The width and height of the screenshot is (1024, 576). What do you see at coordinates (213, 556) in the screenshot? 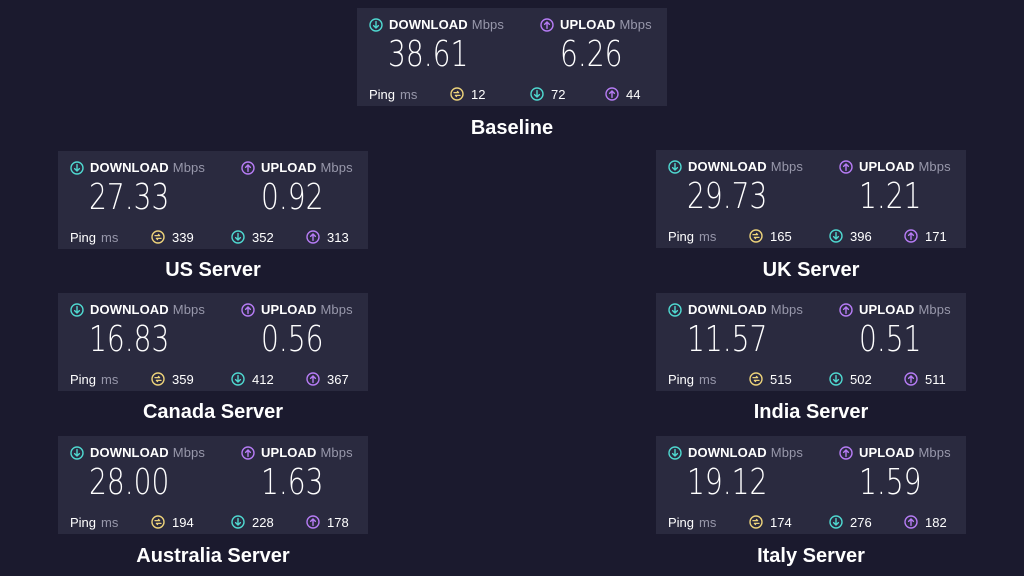
I see `caption-australia: Australia Server` at bounding box center [213, 556].